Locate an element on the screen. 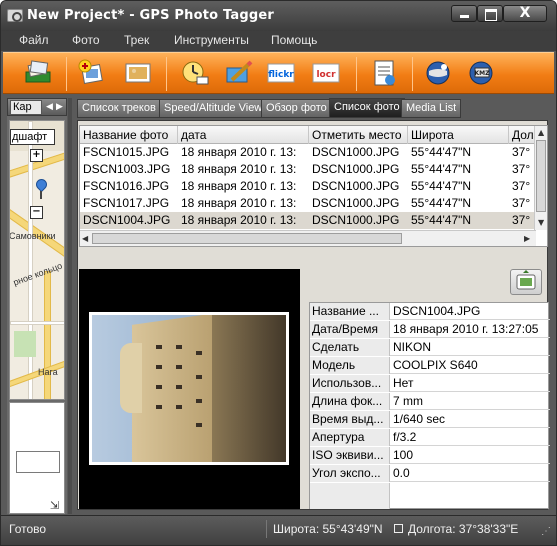  column-header-date: дата is located at coordinates (243, 135).